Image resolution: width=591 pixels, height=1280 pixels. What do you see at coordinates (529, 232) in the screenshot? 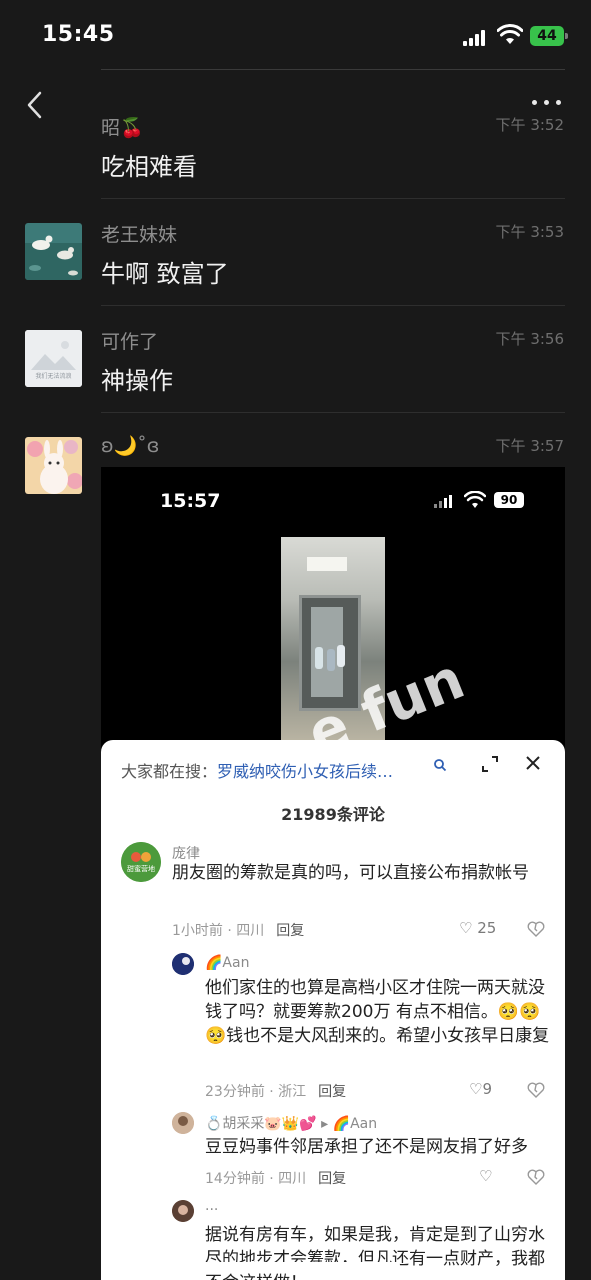
I see `comment-time: 下午 3:53` at bounding box center [529, 232].